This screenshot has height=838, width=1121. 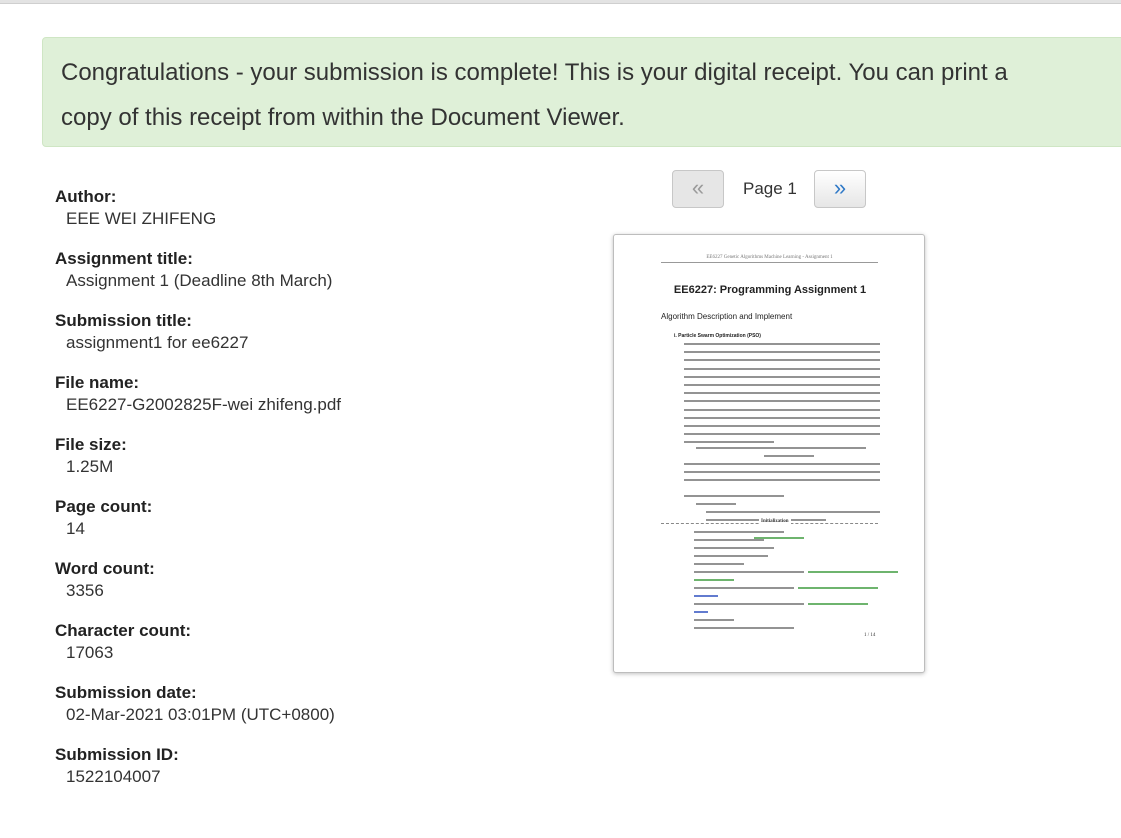 I want to click on detail-value: 3356, so click(x=85, y=590).